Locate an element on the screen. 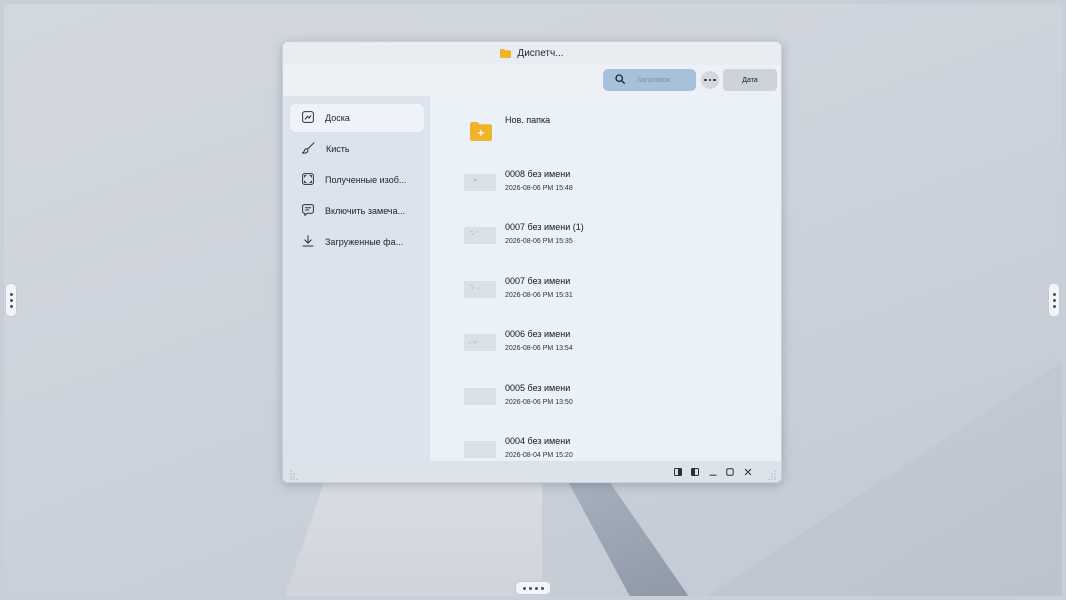  left-edge-handle is located at coordinates (11, 300).